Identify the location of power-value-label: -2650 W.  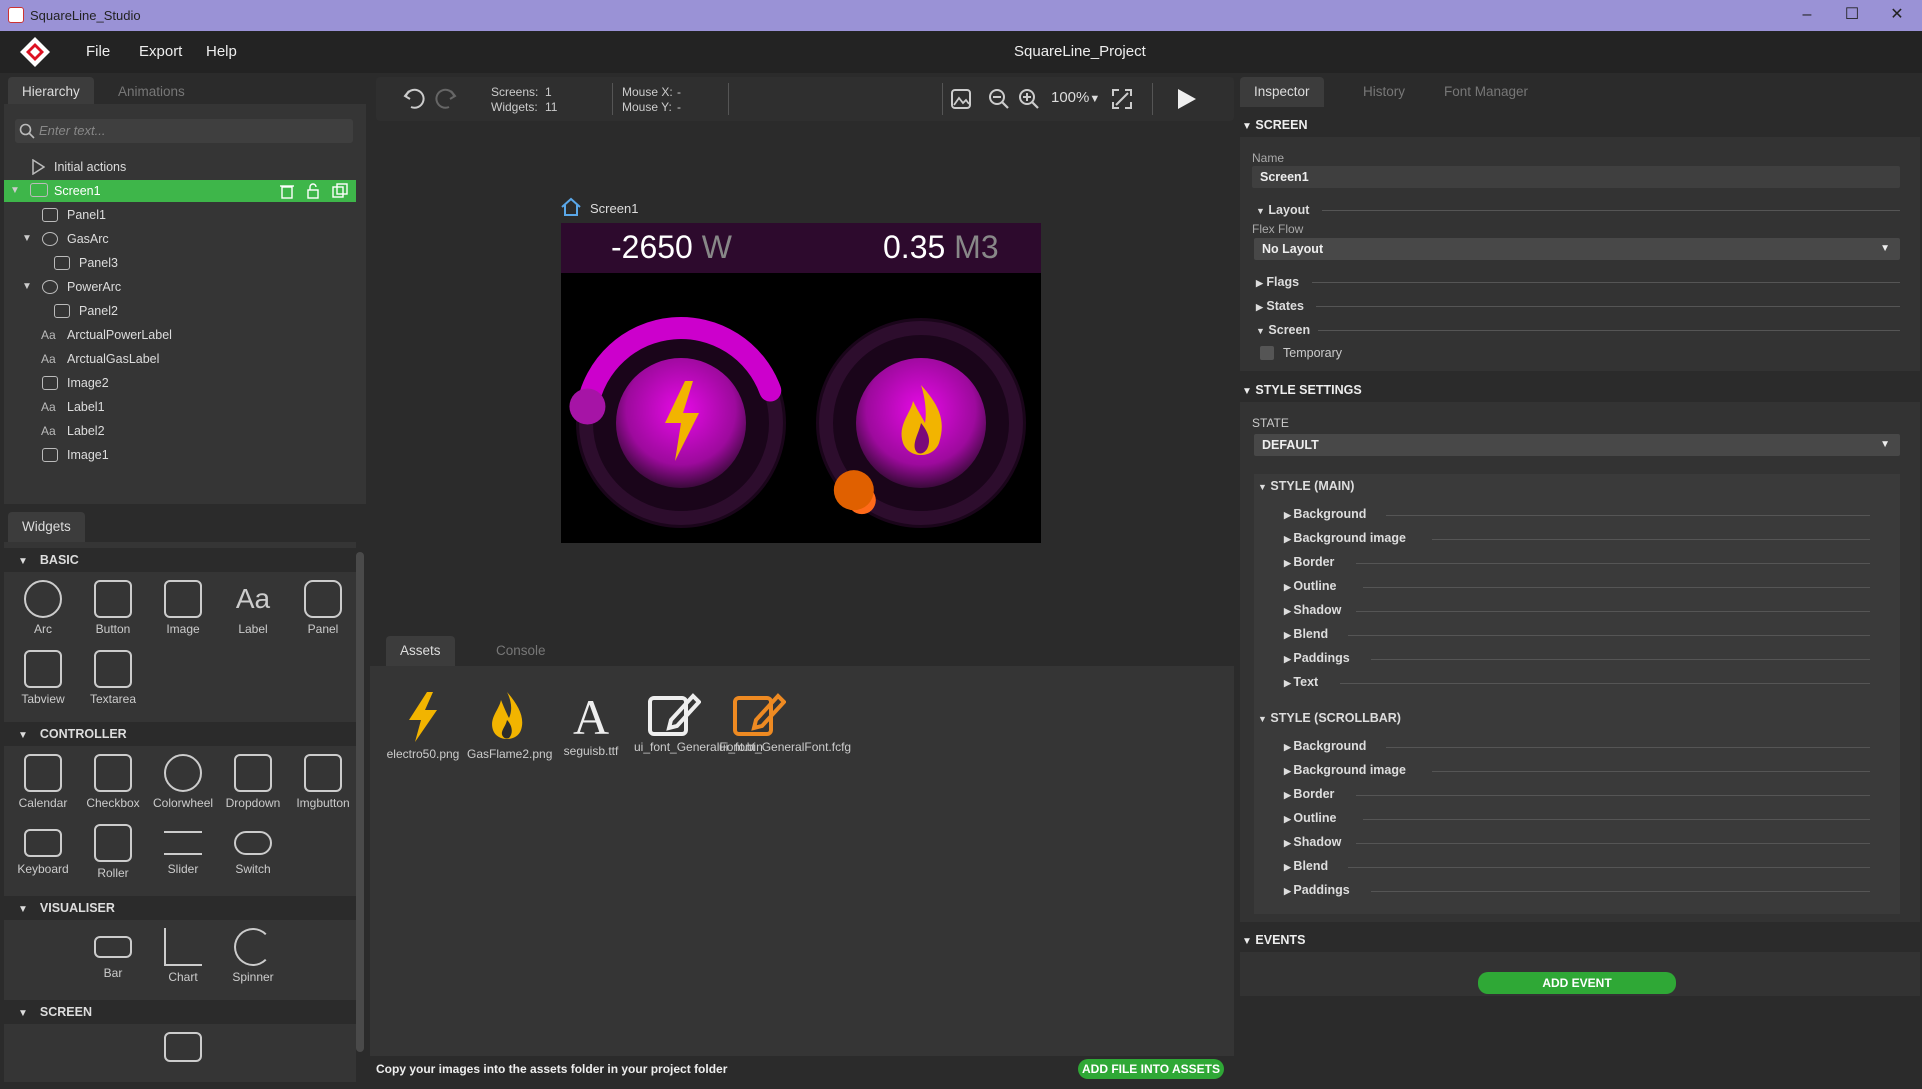
(671, 247).